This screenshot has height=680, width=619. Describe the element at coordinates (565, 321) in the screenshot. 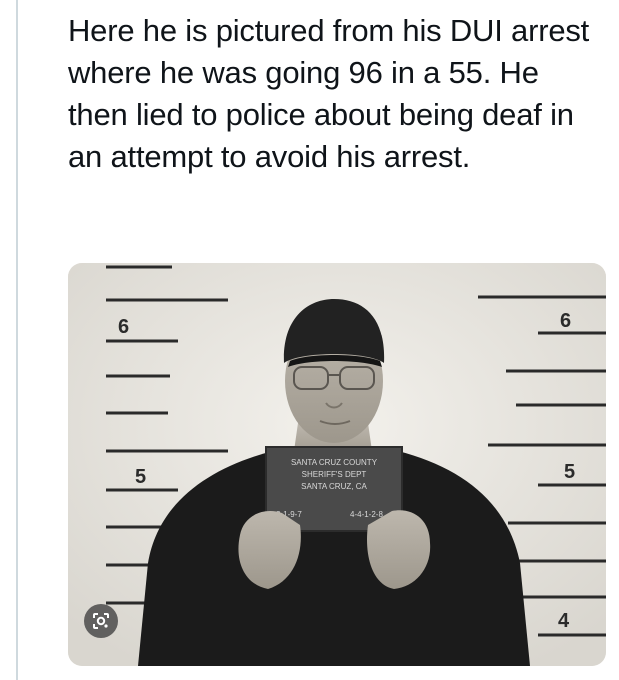

I see `right-mark-6: 6` at that location.